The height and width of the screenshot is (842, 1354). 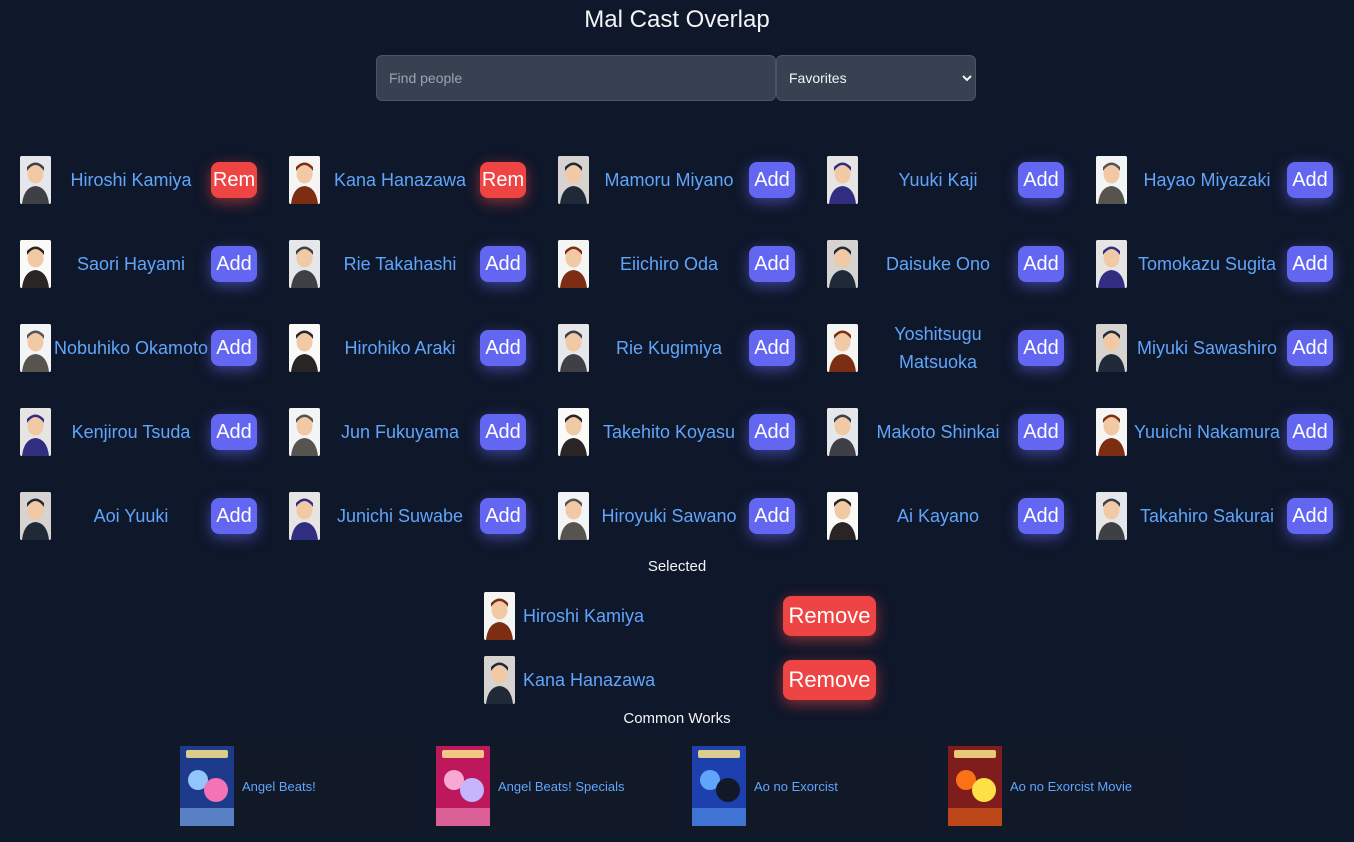 What do you see at coordinates (1207, 432) in the screenshot?
I see `person-name: Yuuichi Nakamura` at bounding box center [1207, 432].